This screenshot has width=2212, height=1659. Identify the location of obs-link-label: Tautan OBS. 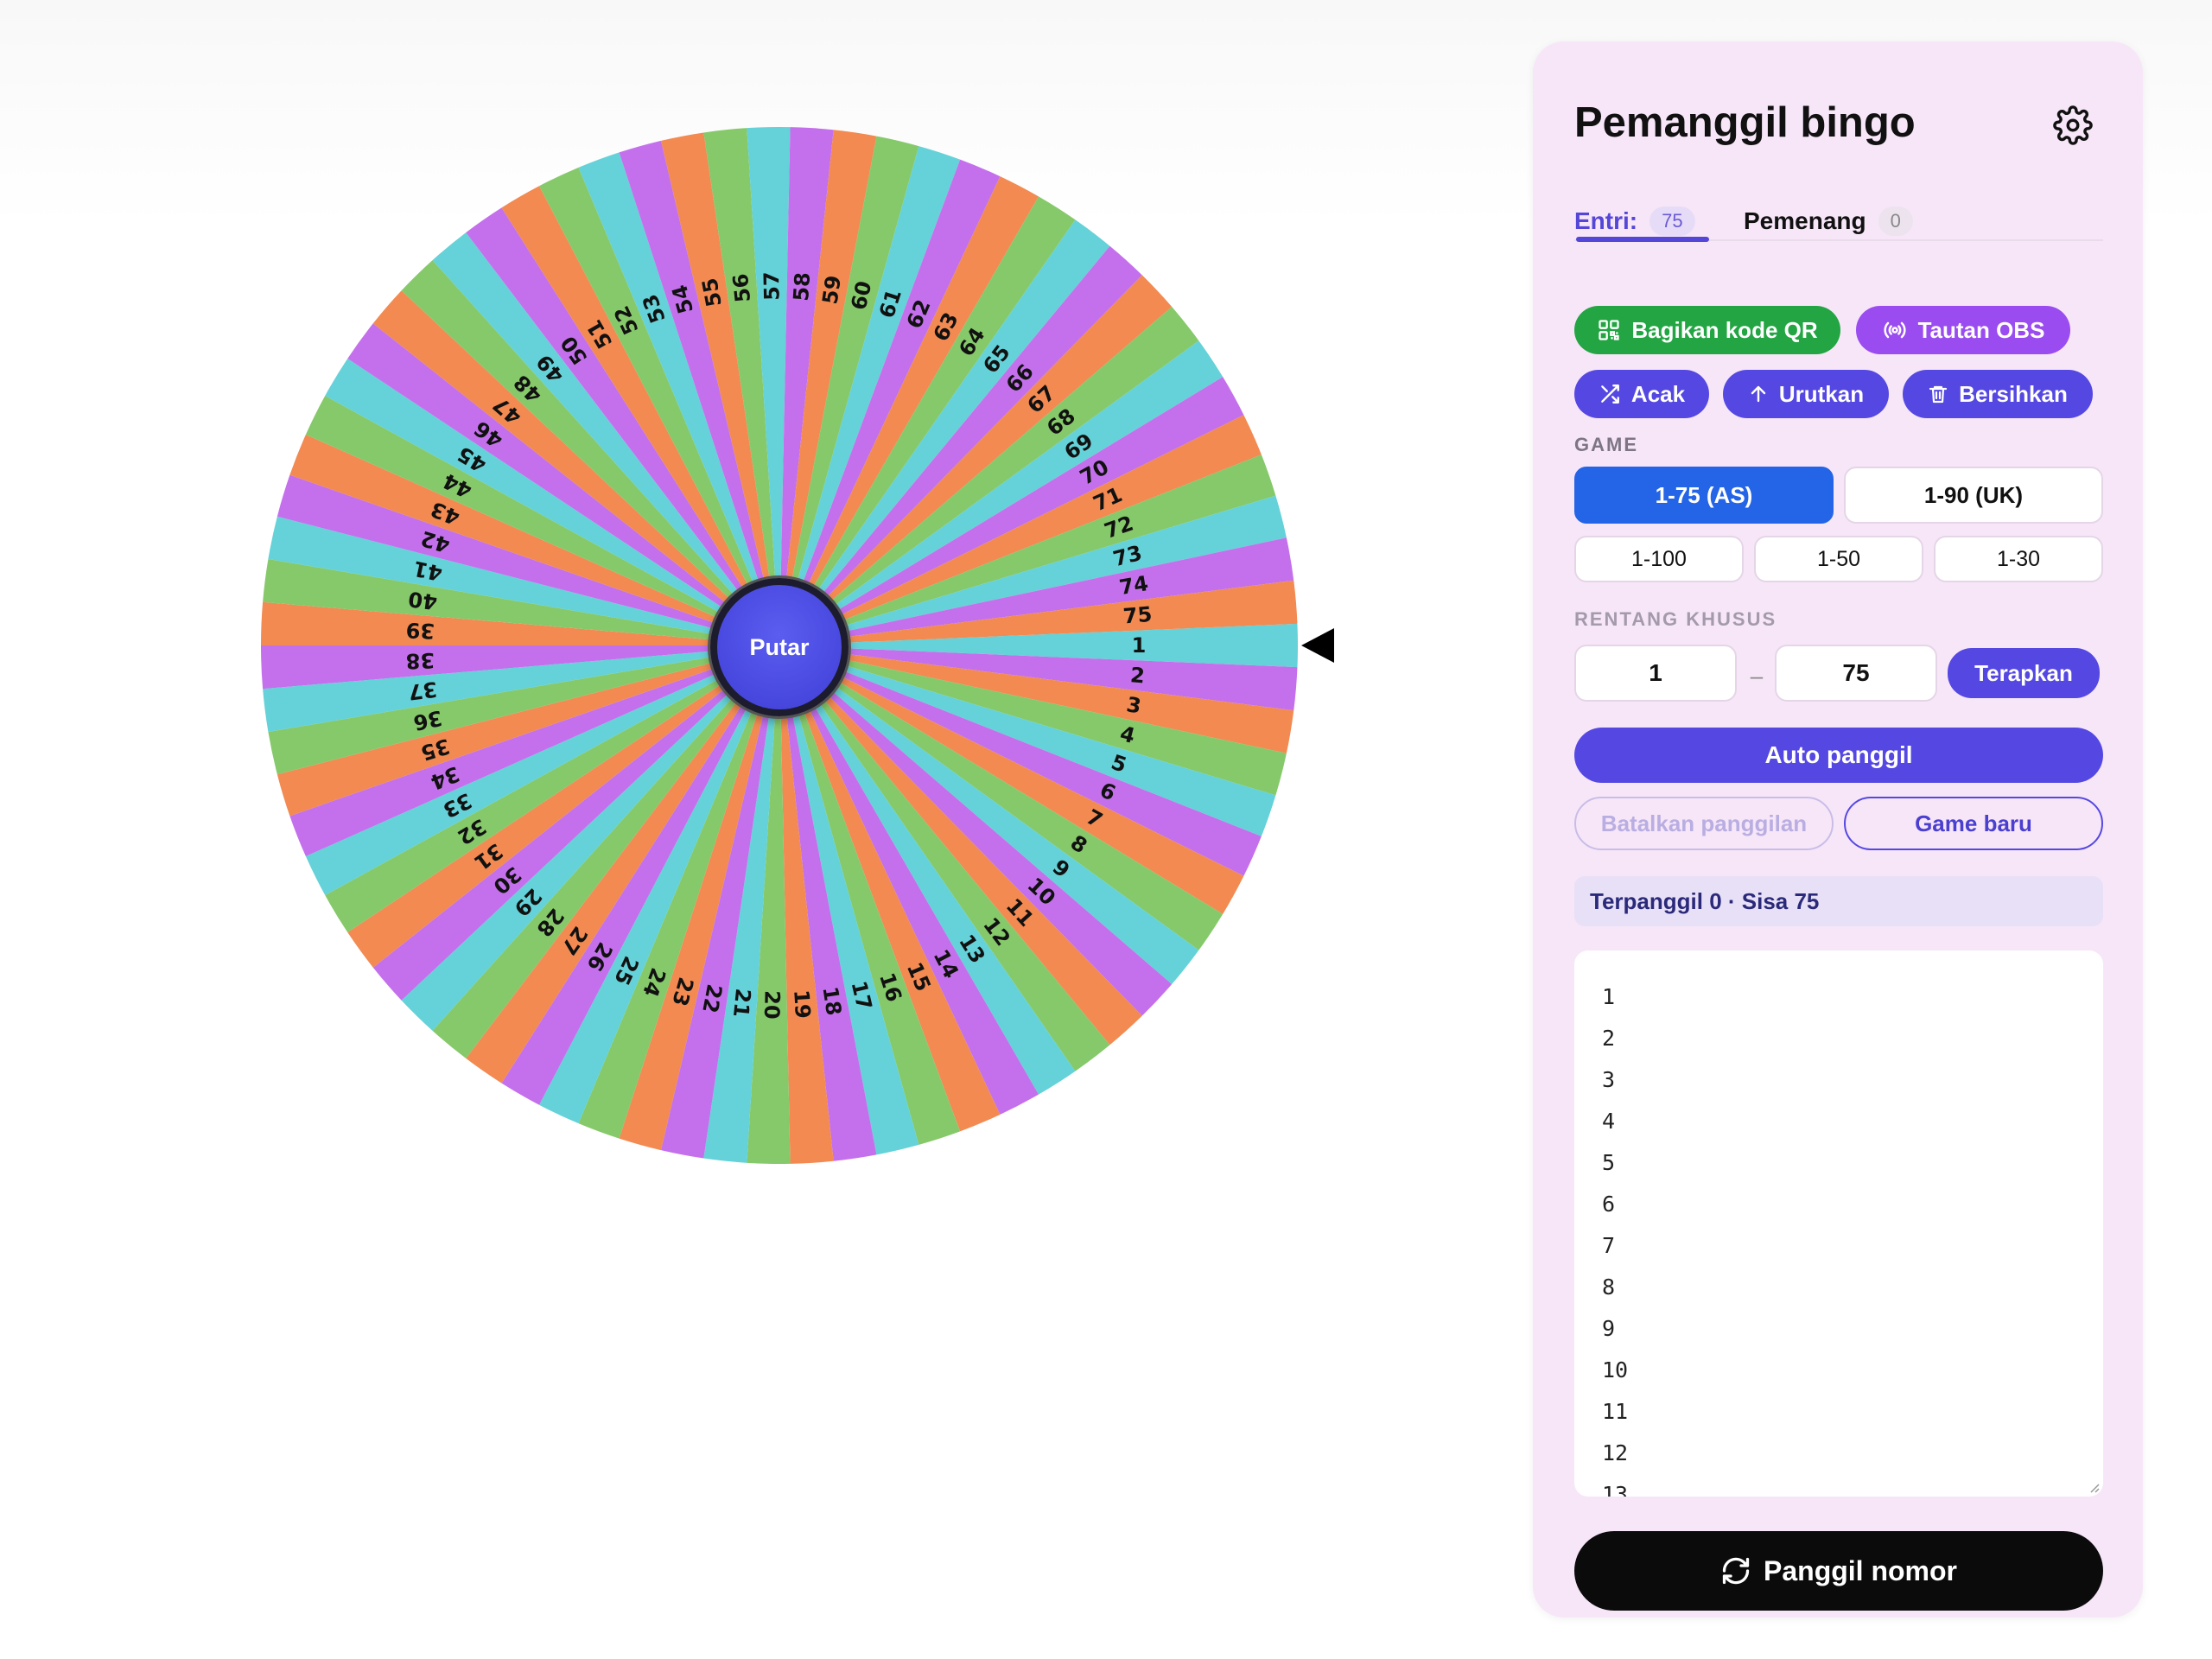
(1981, 329).